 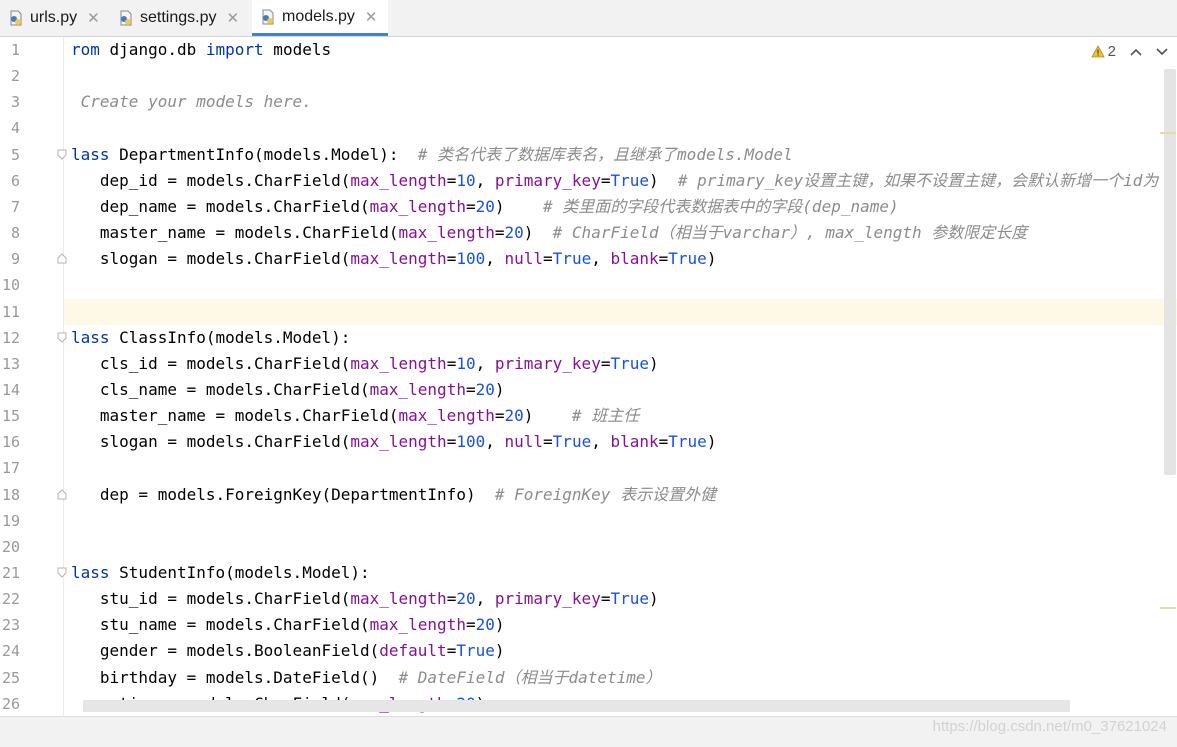 What do you see at coordinates (588, 128) in the screenshot?
I see `code-line: 4` at bounding box center [588, 128].